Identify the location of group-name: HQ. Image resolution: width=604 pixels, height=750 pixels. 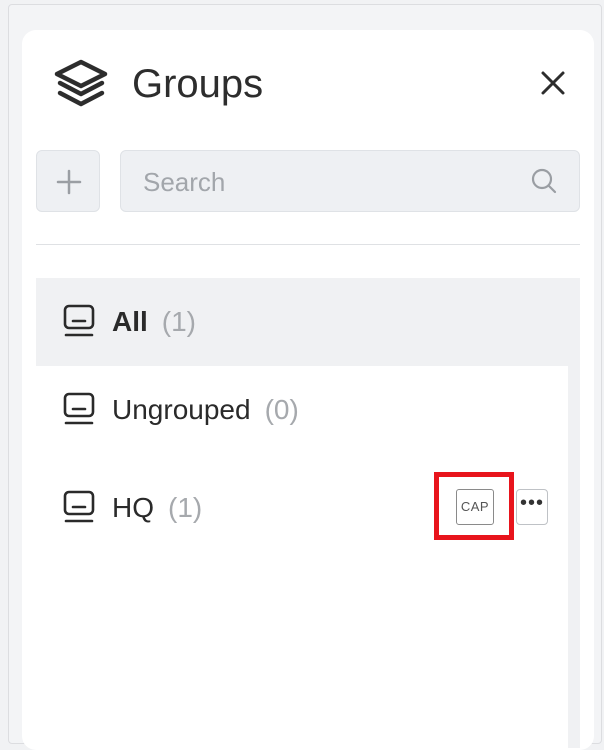
(133, 507).